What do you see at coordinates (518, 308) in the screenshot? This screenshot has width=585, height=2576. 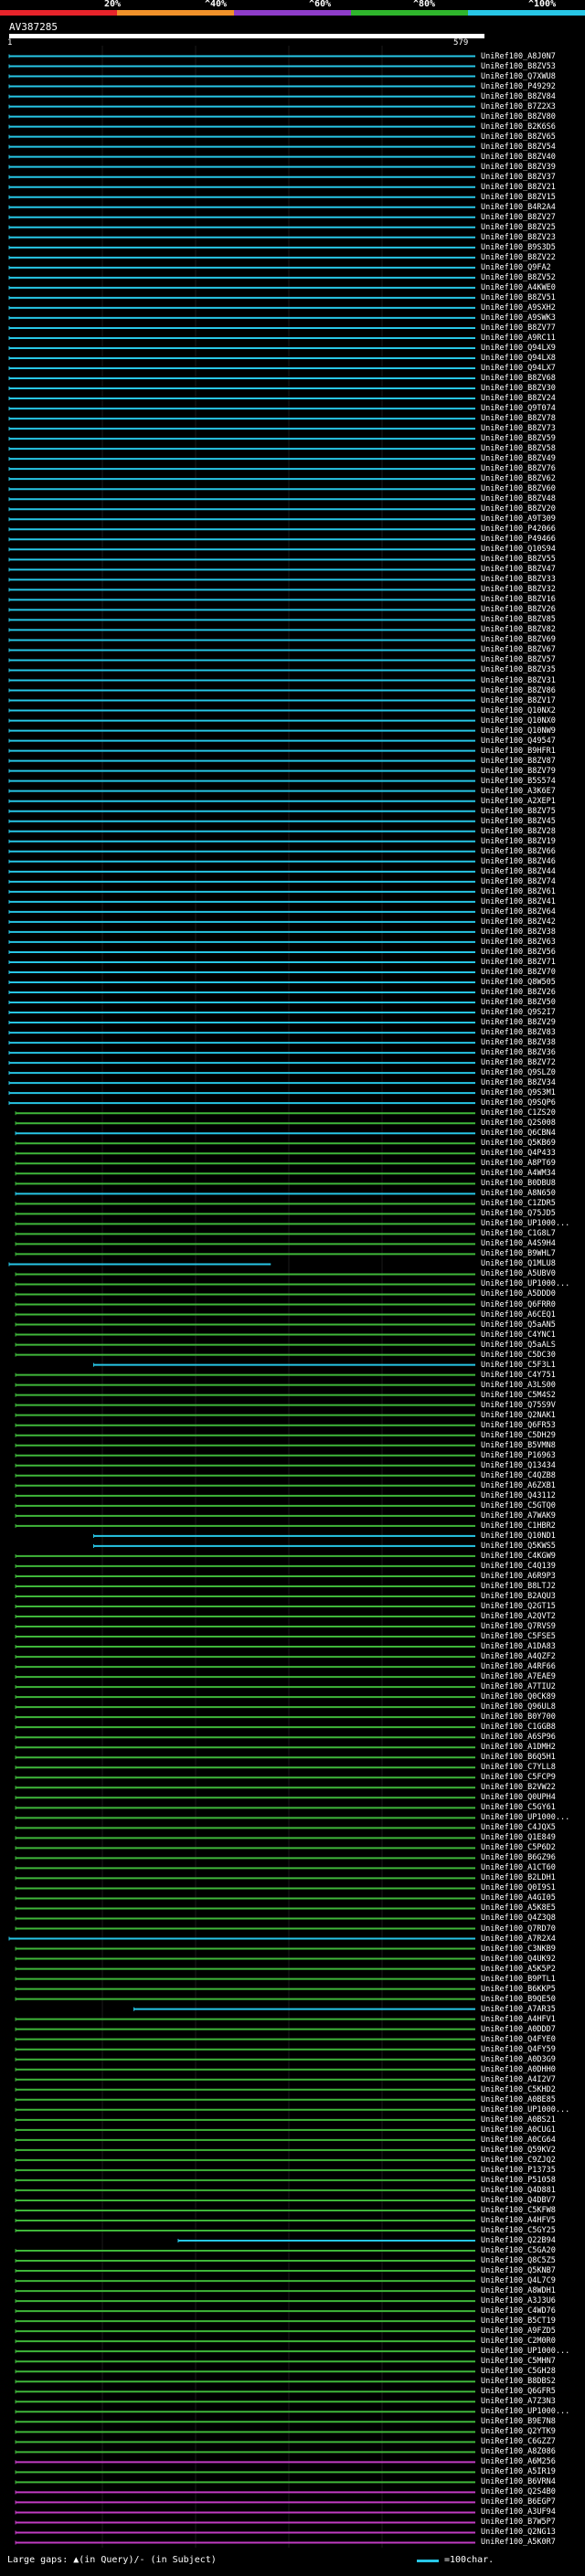 I see `hit-label: UniRef100_A9SXH2` at bounding box center [518, 308].